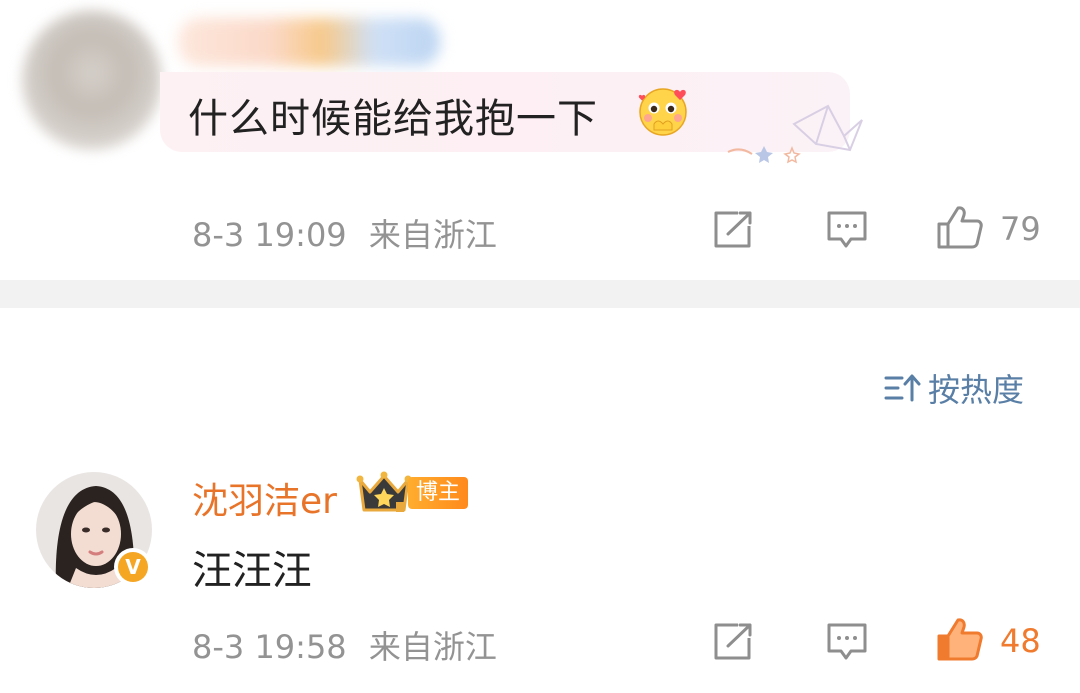 Image resolution: width=1080 pixels, height=693 pixels. Describe the element at coordinates (795, 134) in the screenshot. I see `paper-crane-decoration-icon` at that location.